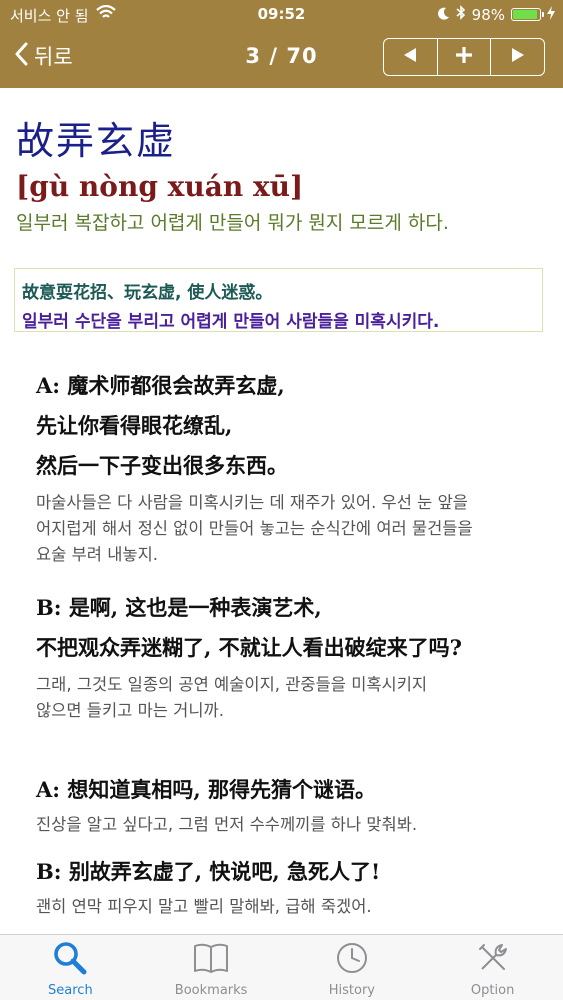 This screenshot has height=1000, width=563. I want to click on previous-button, so click(410, 57).